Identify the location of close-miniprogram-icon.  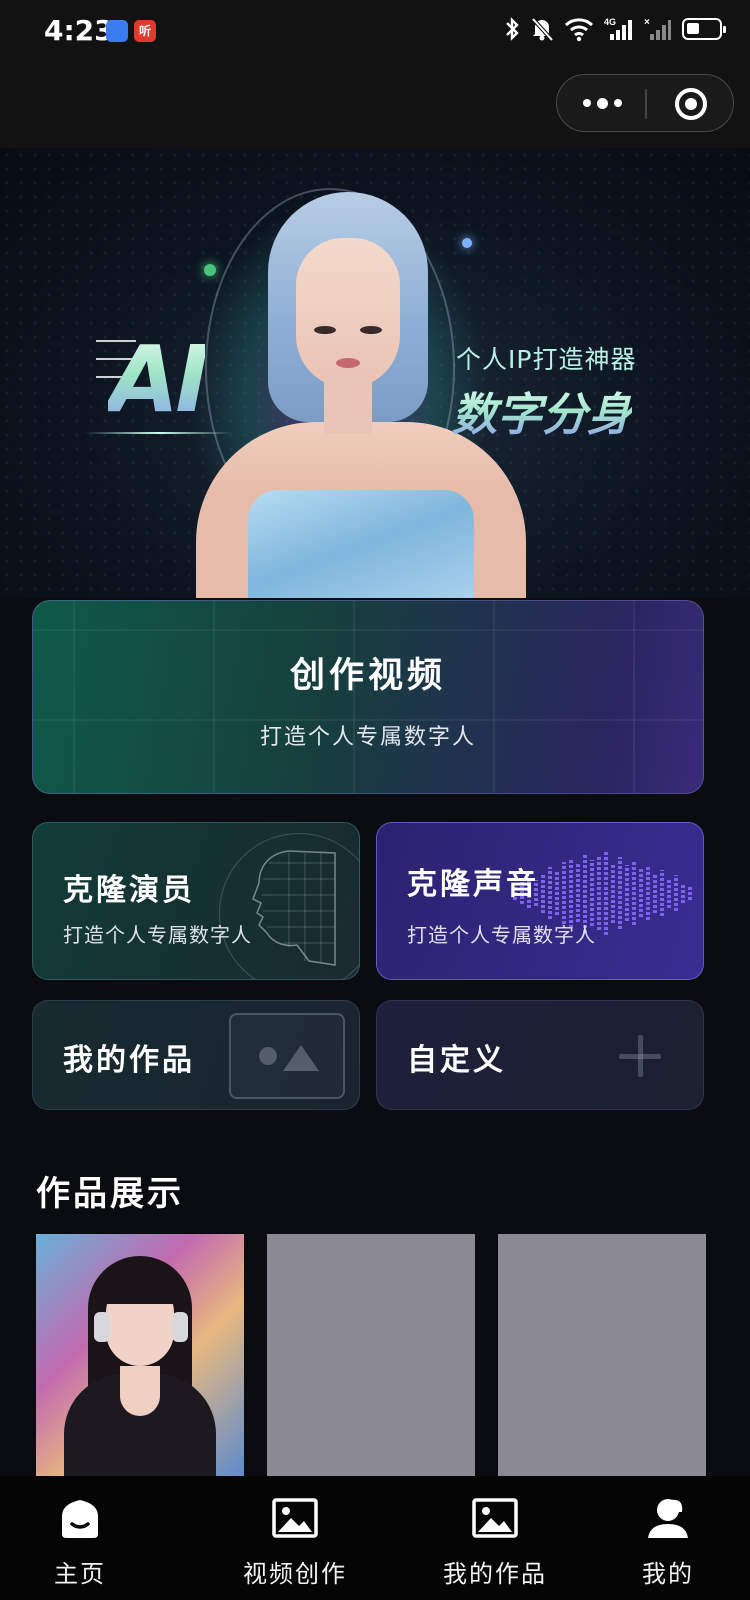
(691, 104).